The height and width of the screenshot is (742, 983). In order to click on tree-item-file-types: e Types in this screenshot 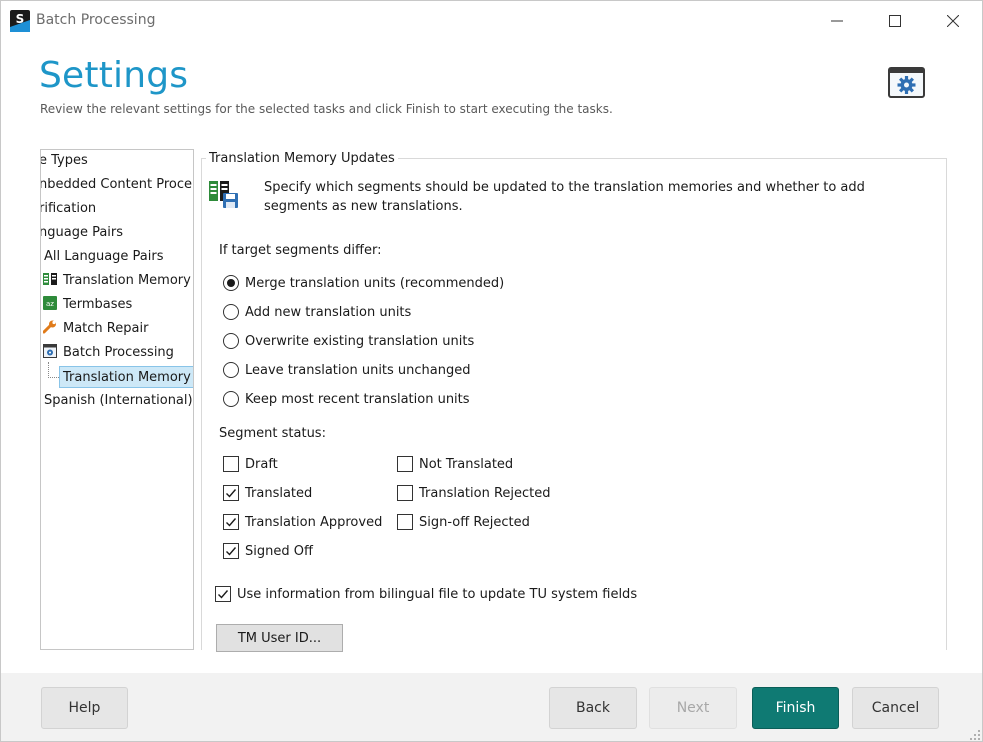, I will do `click(64, 161)`.